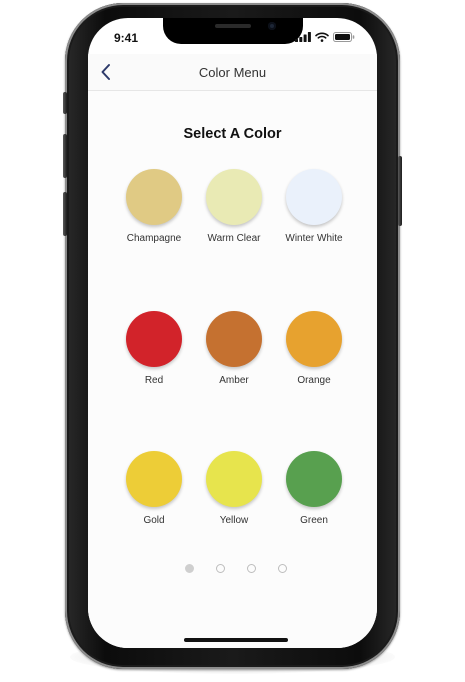 The height and width of the screenshot is (682, 465). Describe the element at coordinates (234, 380) in the screenshot. I see `swatch-label: Amber` at that location.